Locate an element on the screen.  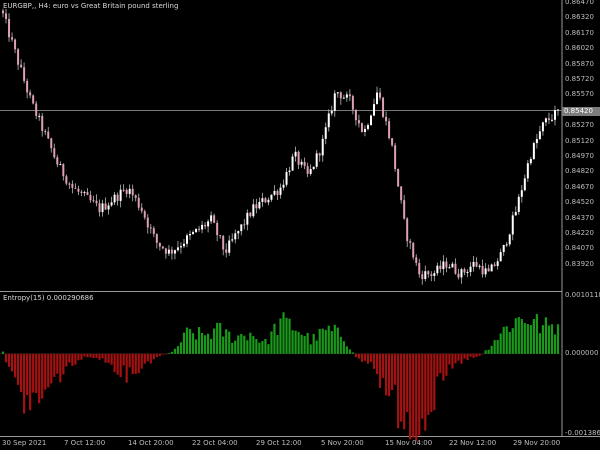
time-axis-label: 29 Oct 12:00 is located at coordinates (279, 443).